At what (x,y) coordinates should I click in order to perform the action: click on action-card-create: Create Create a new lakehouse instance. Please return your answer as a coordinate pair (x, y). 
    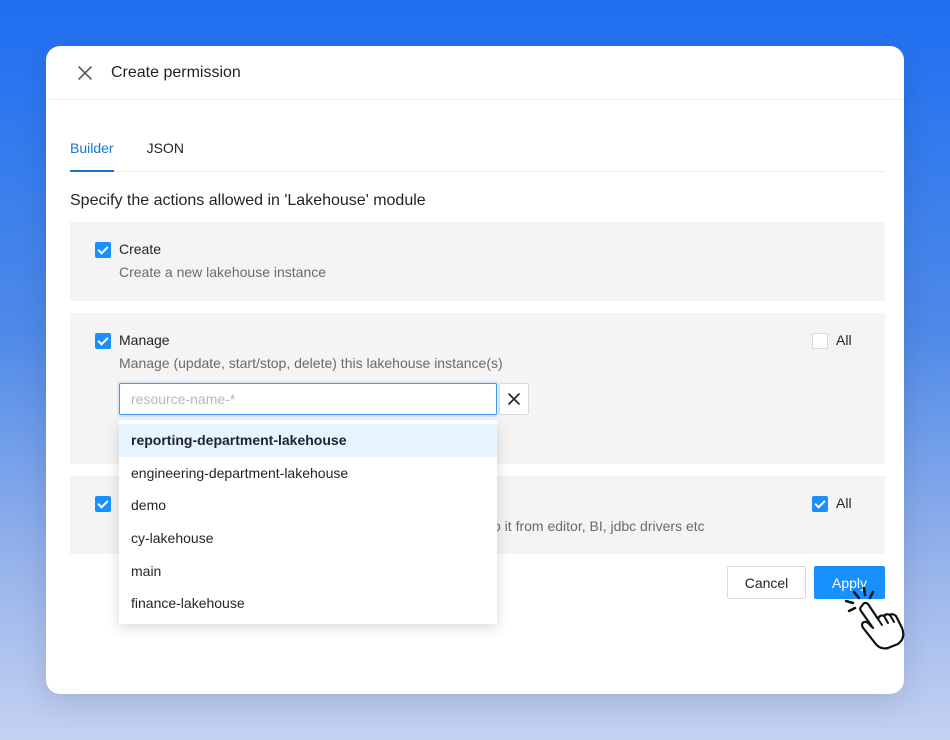
    Looking at the image, I should click on (477, 261).